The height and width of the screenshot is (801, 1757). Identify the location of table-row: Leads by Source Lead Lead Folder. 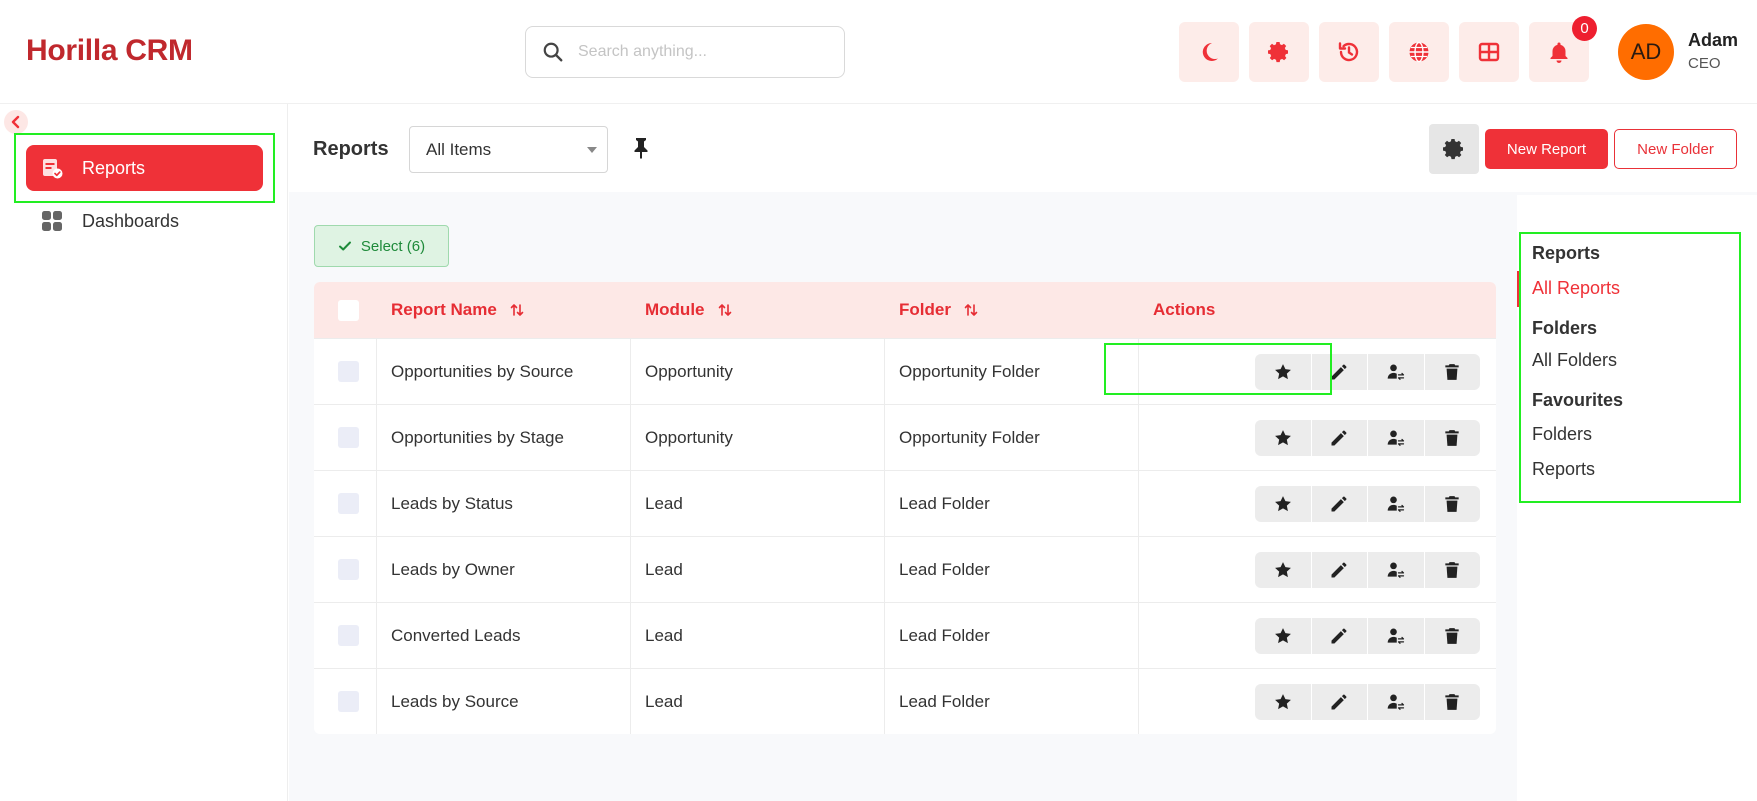
(905, 701).